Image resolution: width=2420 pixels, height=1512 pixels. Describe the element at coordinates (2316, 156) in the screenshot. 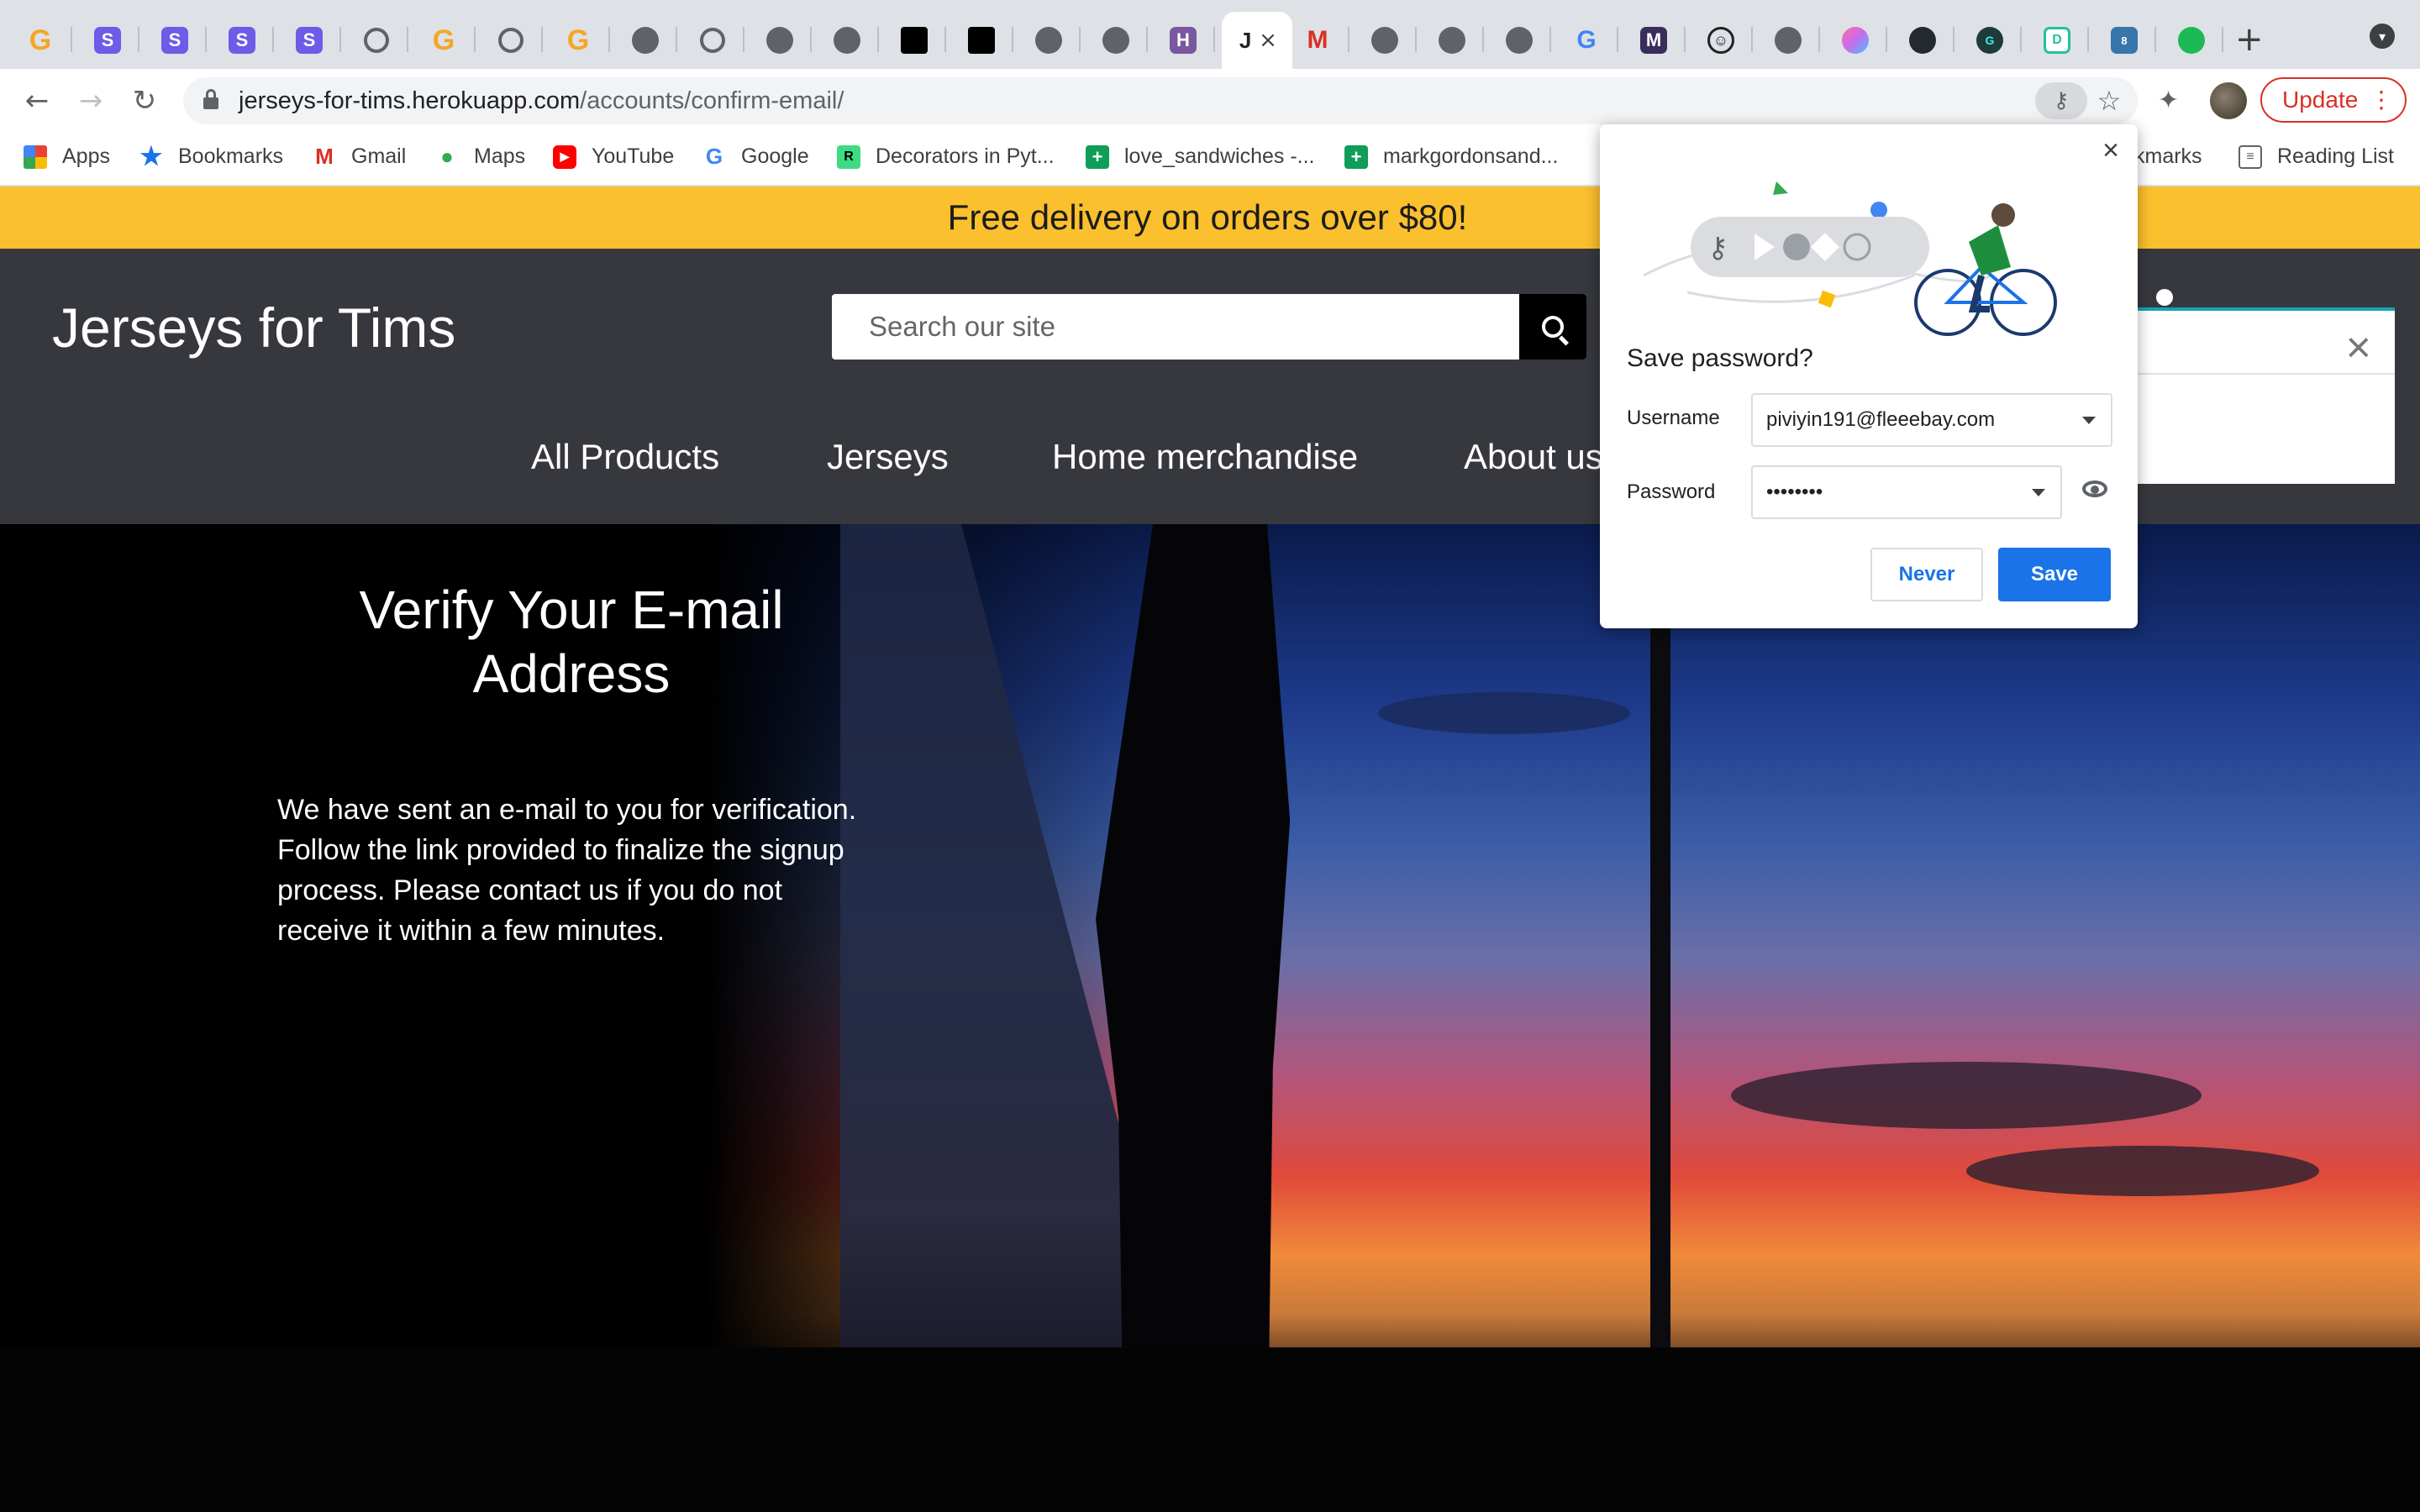

I see `bookmark-reading-list: ≡ Reading List` at that location.